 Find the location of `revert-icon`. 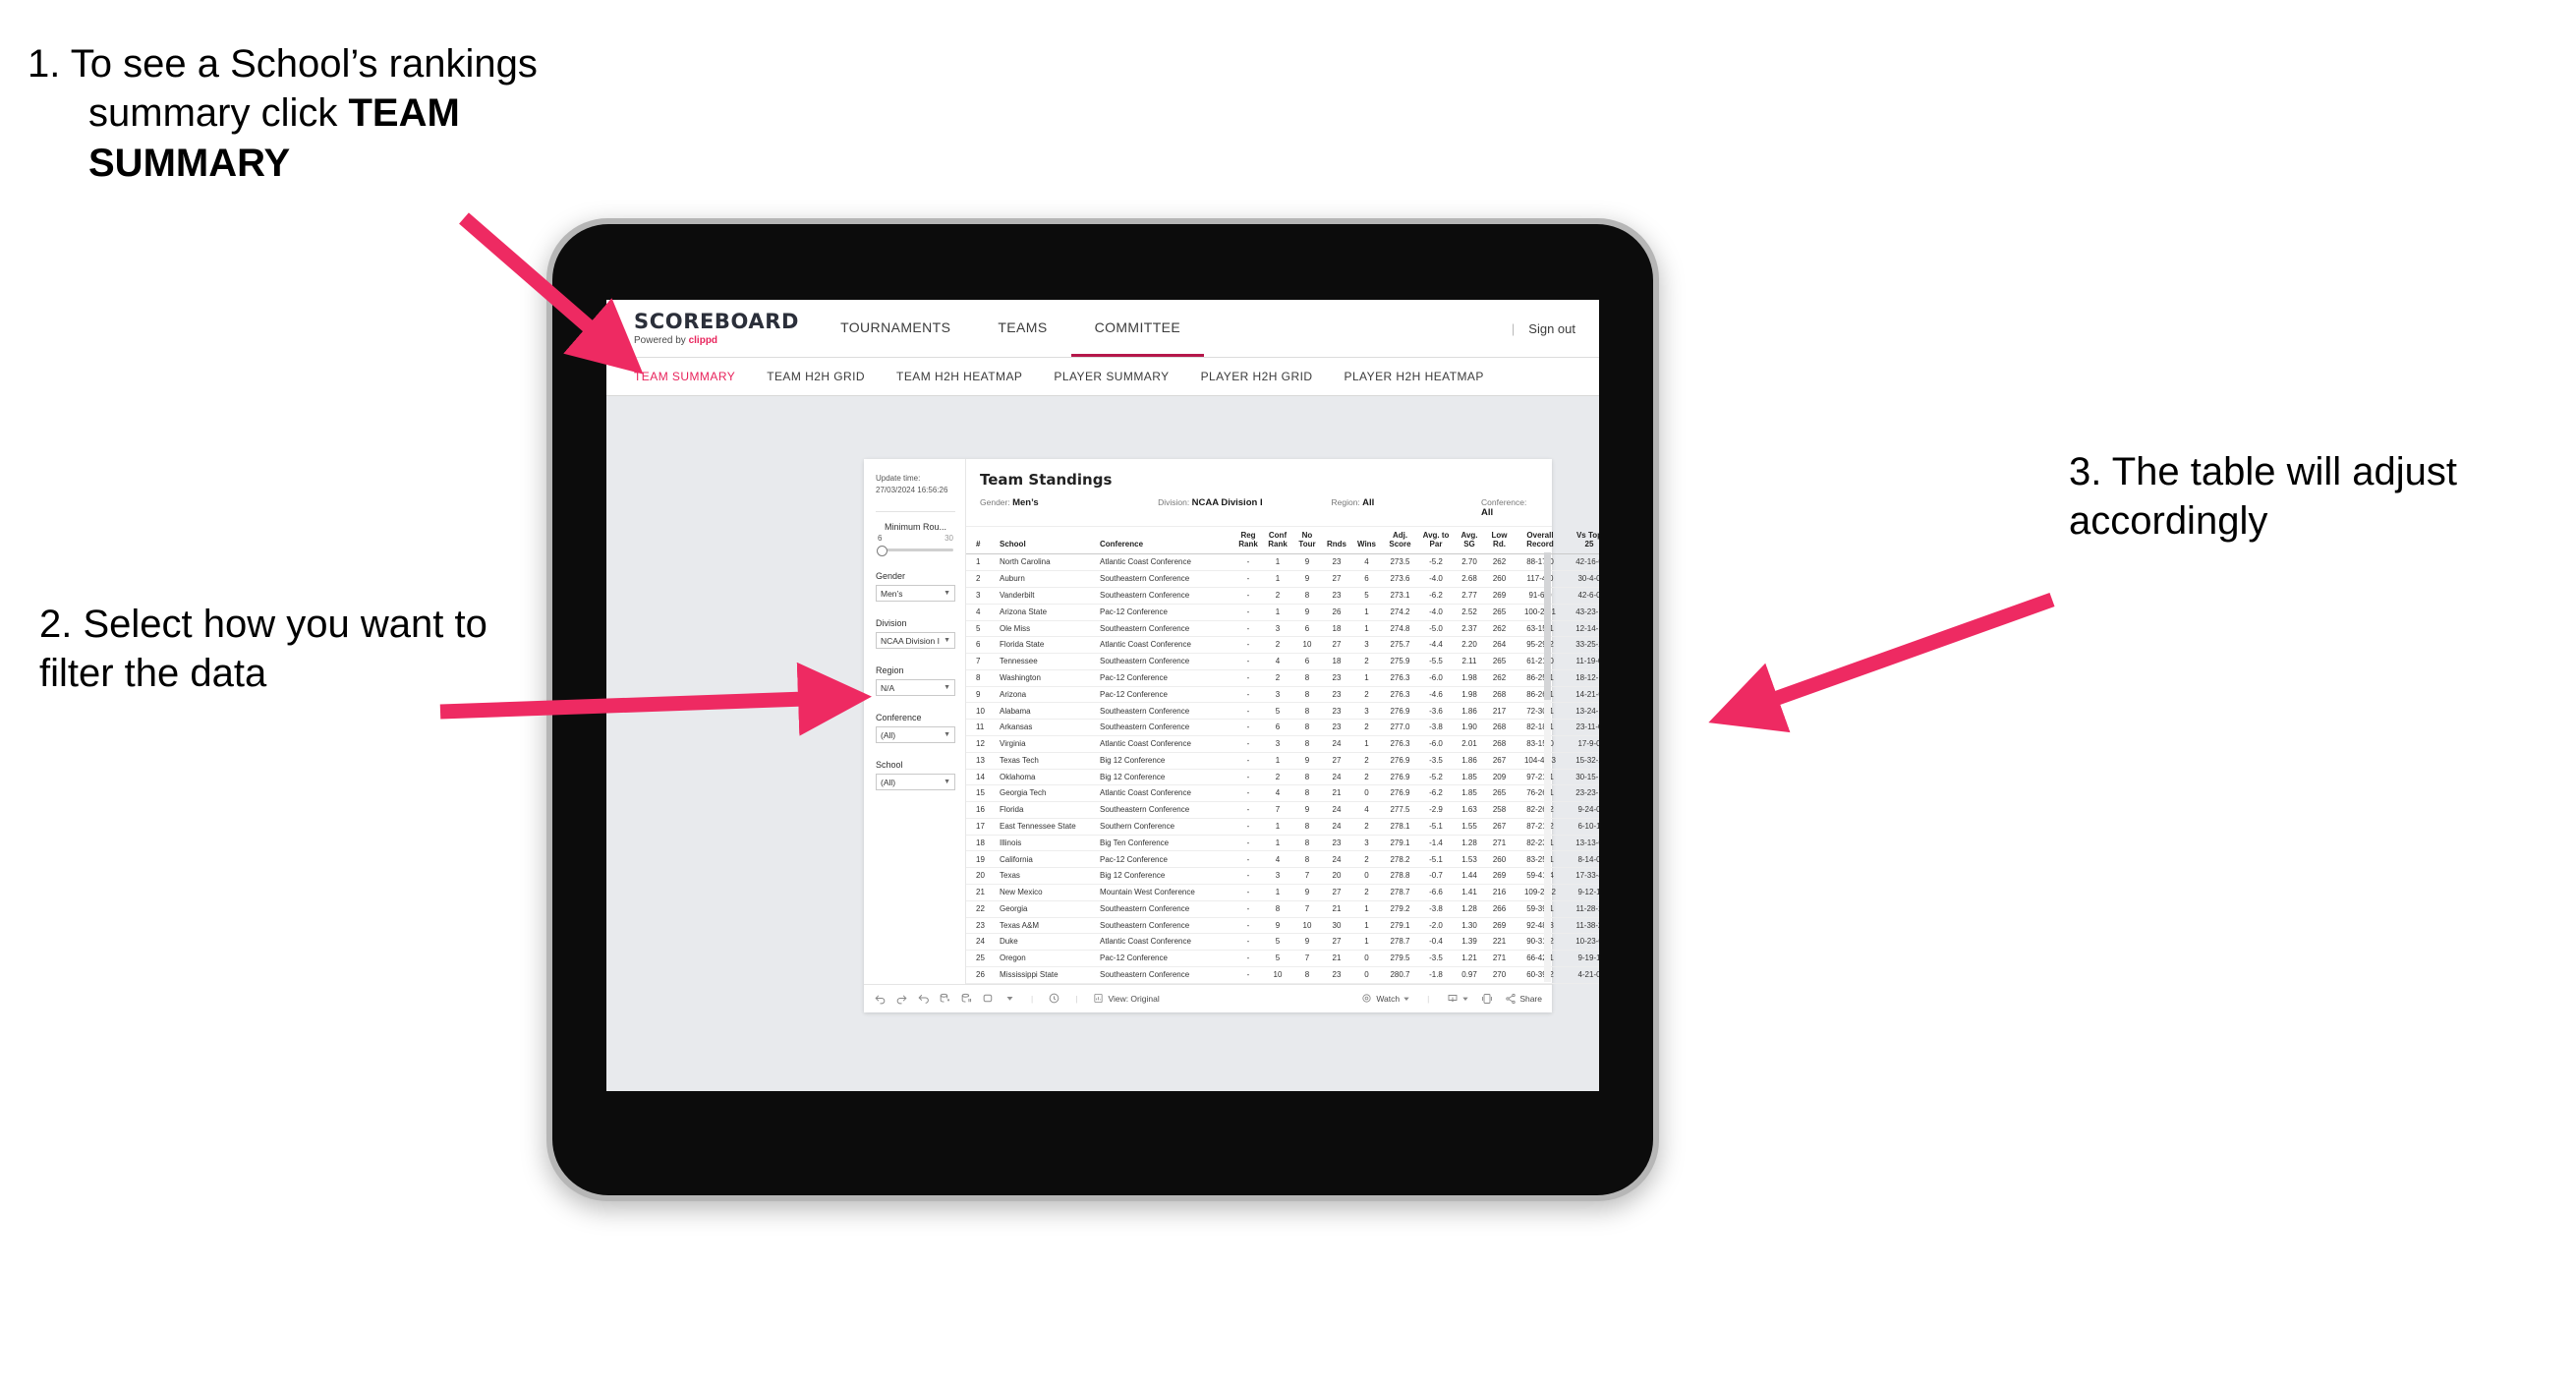

revert-icon is located at coordinates (923, 999).